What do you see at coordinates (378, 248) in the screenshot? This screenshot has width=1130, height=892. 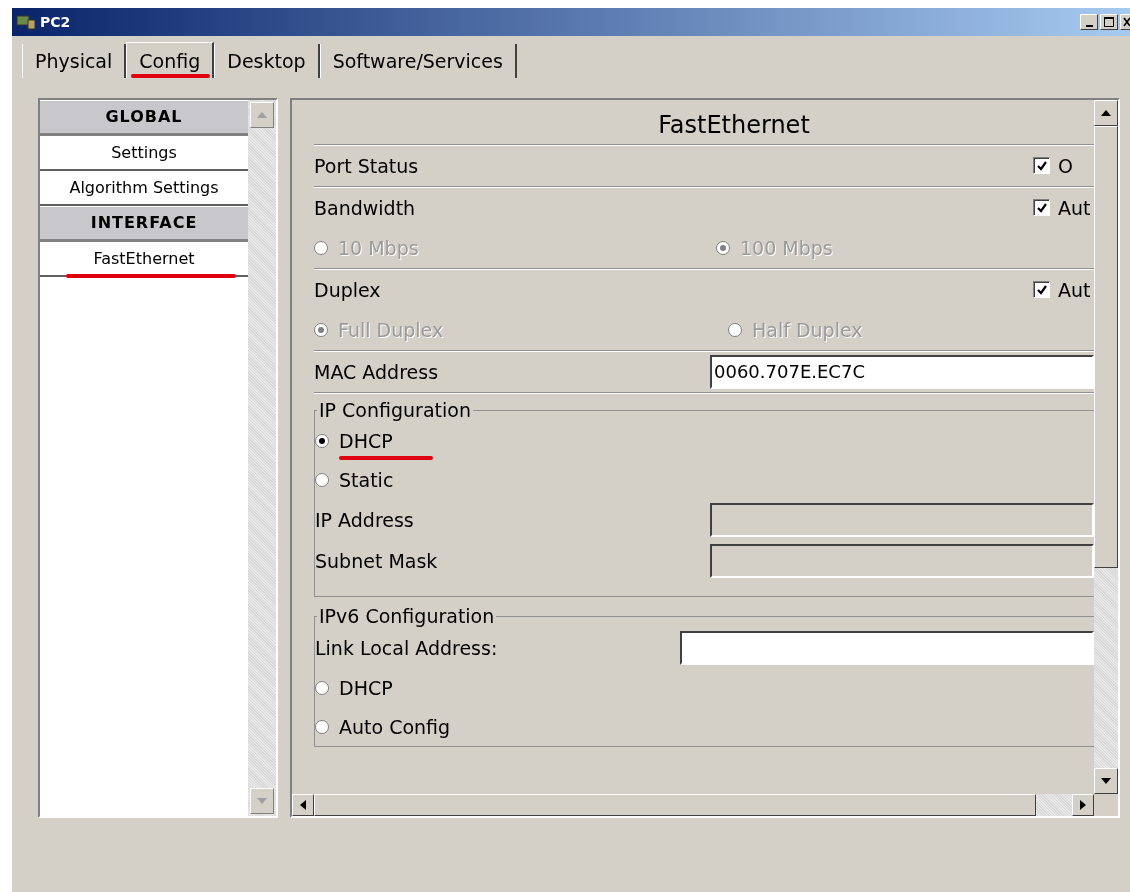 I see `radio-label: 10 Mbps` at bounding box center [378, 248].